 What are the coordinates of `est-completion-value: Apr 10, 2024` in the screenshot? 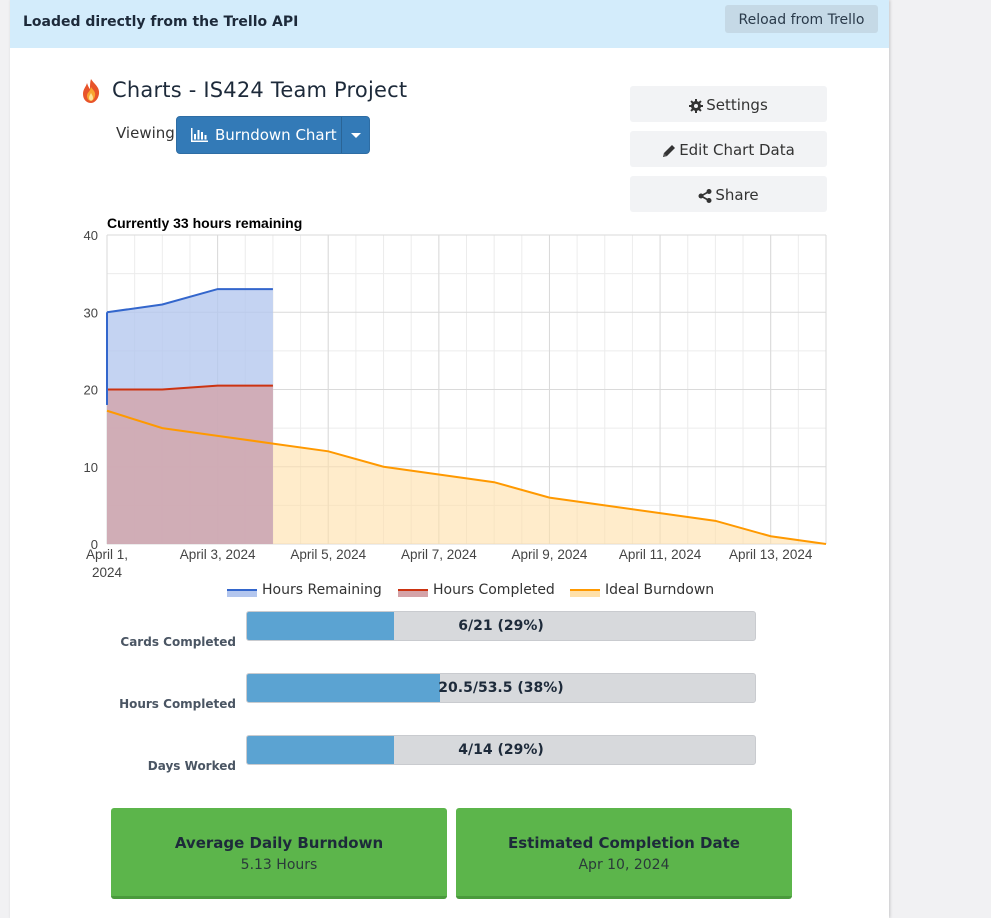 It's located at (624, 865).